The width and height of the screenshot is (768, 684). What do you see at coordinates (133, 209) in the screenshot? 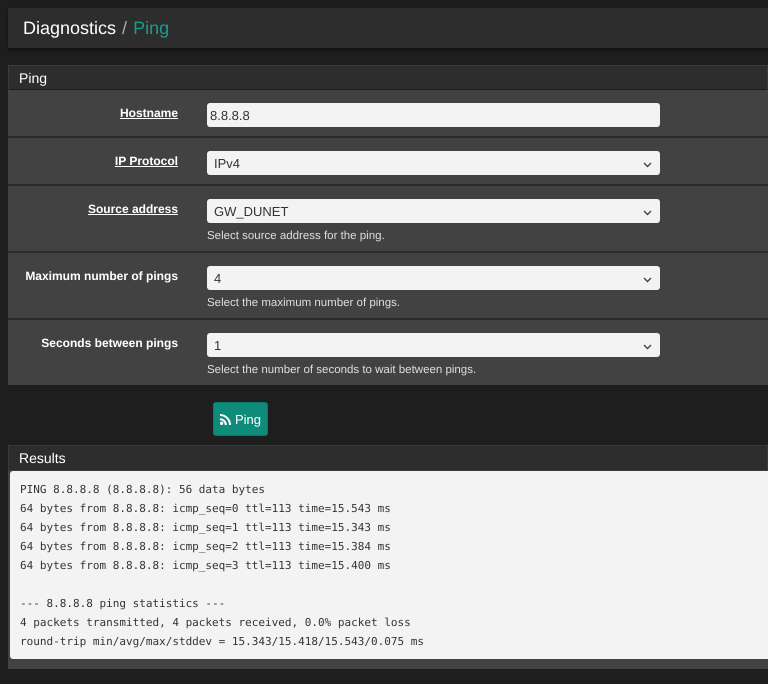
I see `field-label: Source address` at bounding box center [133, 209].